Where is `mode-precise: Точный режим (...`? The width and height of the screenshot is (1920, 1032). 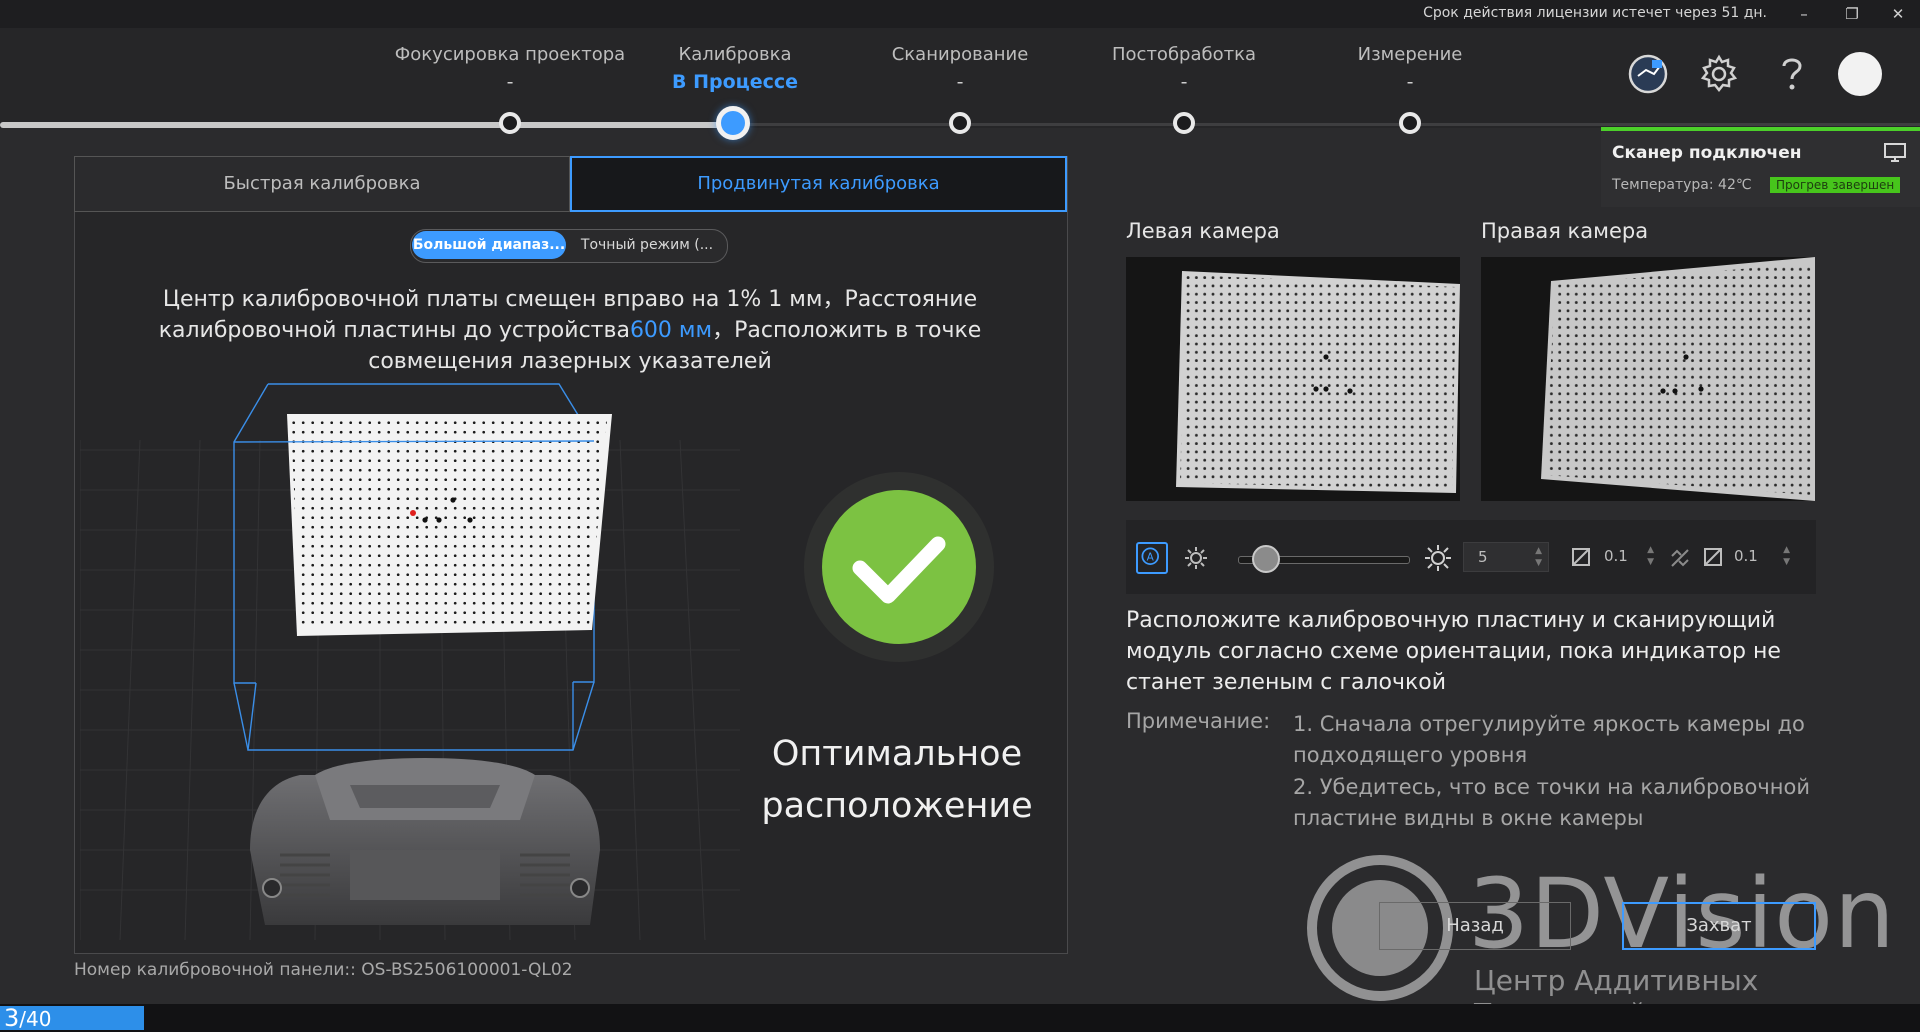
mode-precise: Точный режим (... is located at coordinates (647, 245).